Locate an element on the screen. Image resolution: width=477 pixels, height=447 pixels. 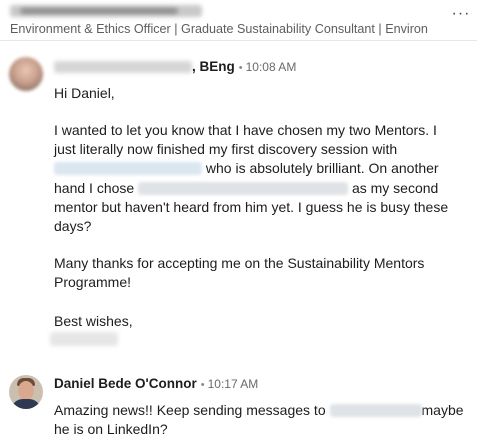
message-line: hand I chose as my second is located at coordinates (261, 188).